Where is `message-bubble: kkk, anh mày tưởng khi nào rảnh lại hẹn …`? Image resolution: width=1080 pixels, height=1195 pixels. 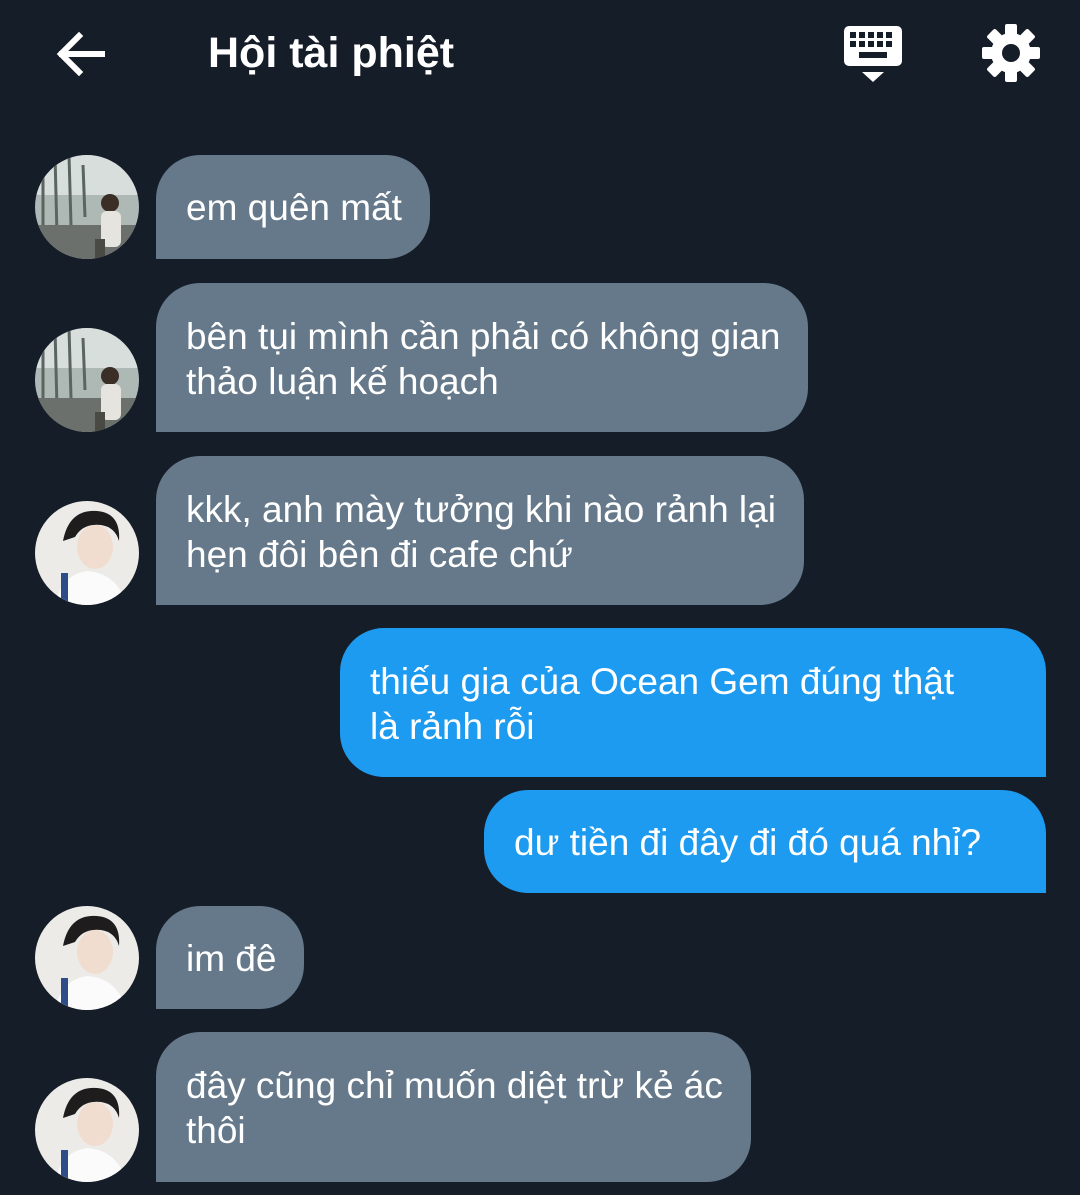
message-bubble: kkk, anh mày tưởng khi nào rảnh lại hẹn … is located at coordinates (480, 530).